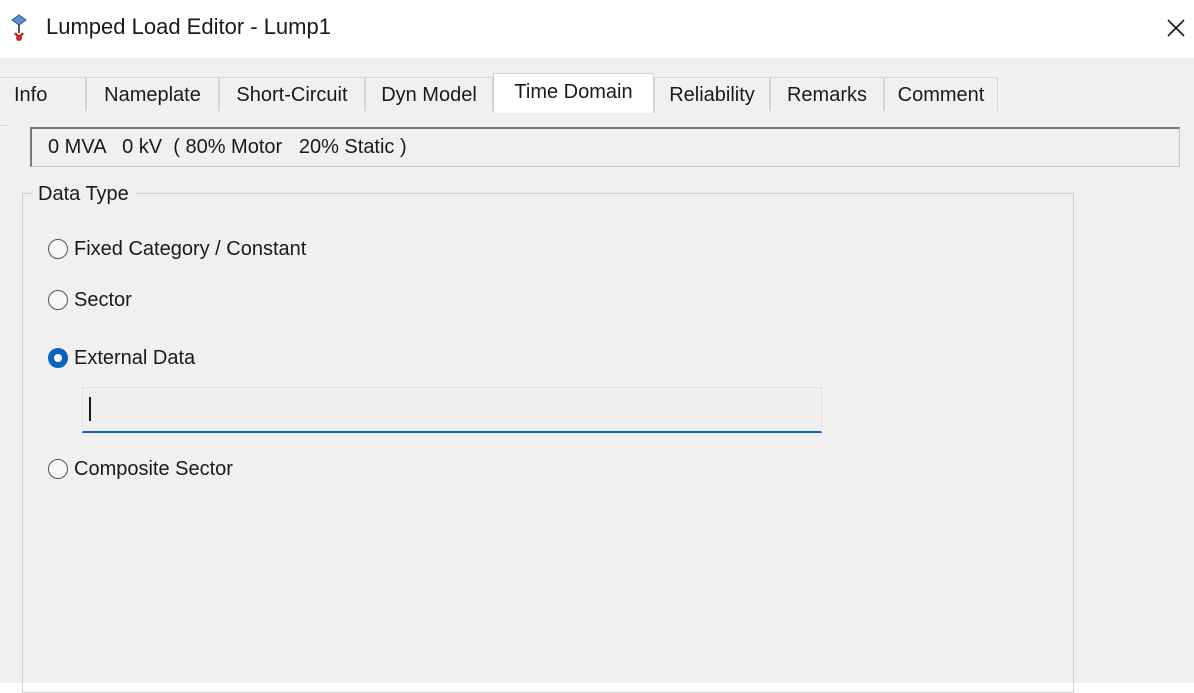 The image size is (1194, 693). I want to click on load-summary: 0 MVA 0 kV ( 80% Motor 20% Static ), so click(605, 147).